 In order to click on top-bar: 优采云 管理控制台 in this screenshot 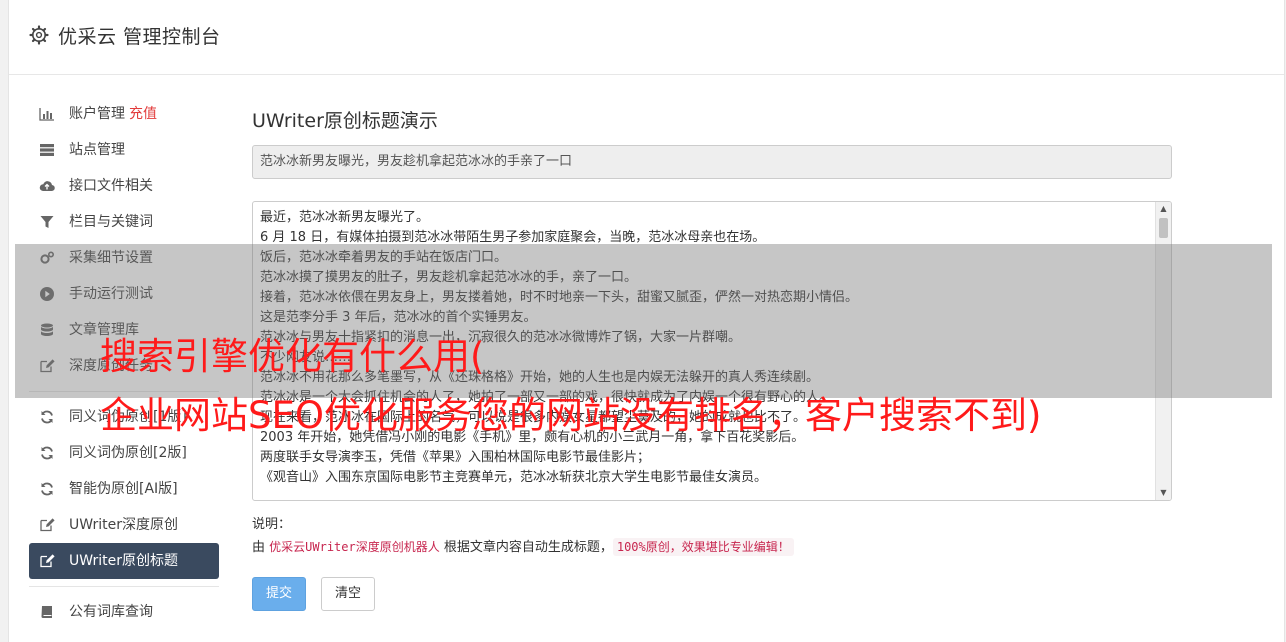, I will do `click(646, 37)`.